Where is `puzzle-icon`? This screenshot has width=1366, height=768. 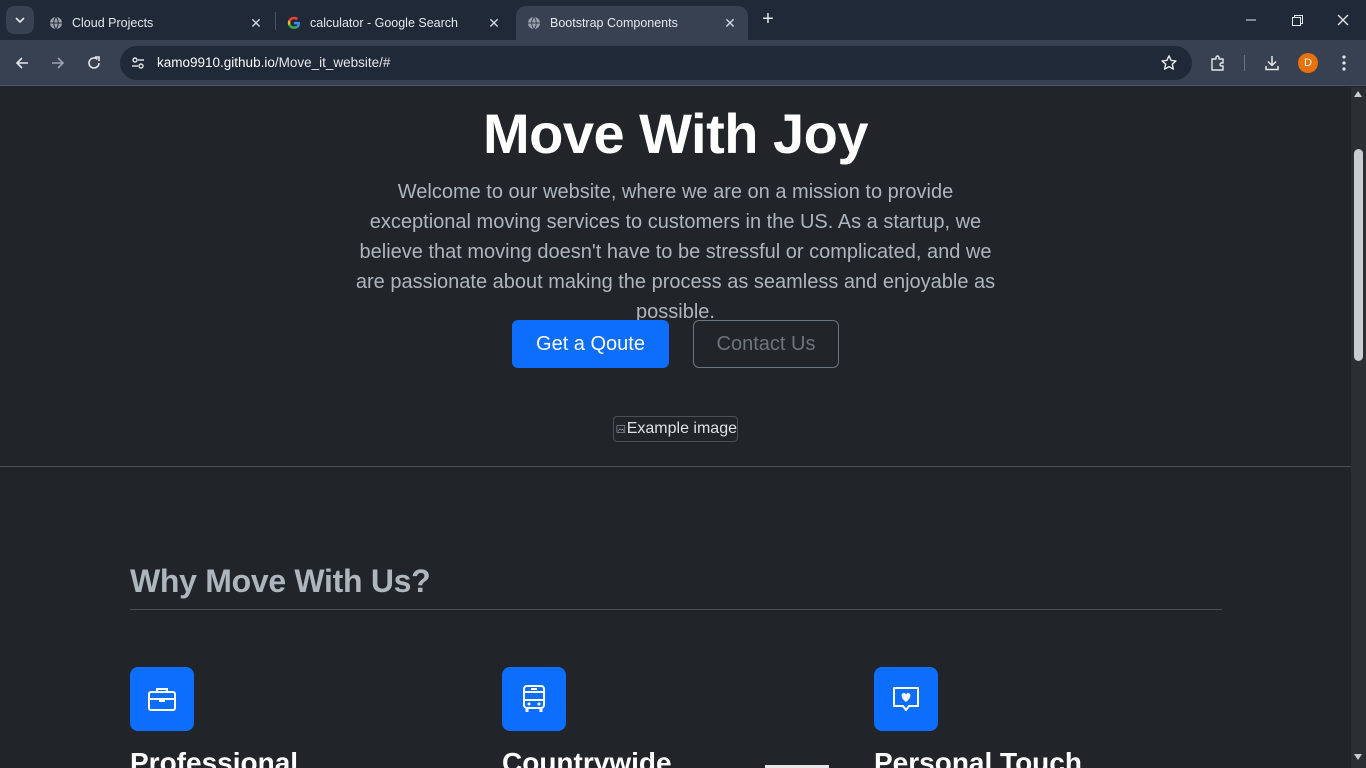 puzzle-icon is located at coordinates (1217, 63).